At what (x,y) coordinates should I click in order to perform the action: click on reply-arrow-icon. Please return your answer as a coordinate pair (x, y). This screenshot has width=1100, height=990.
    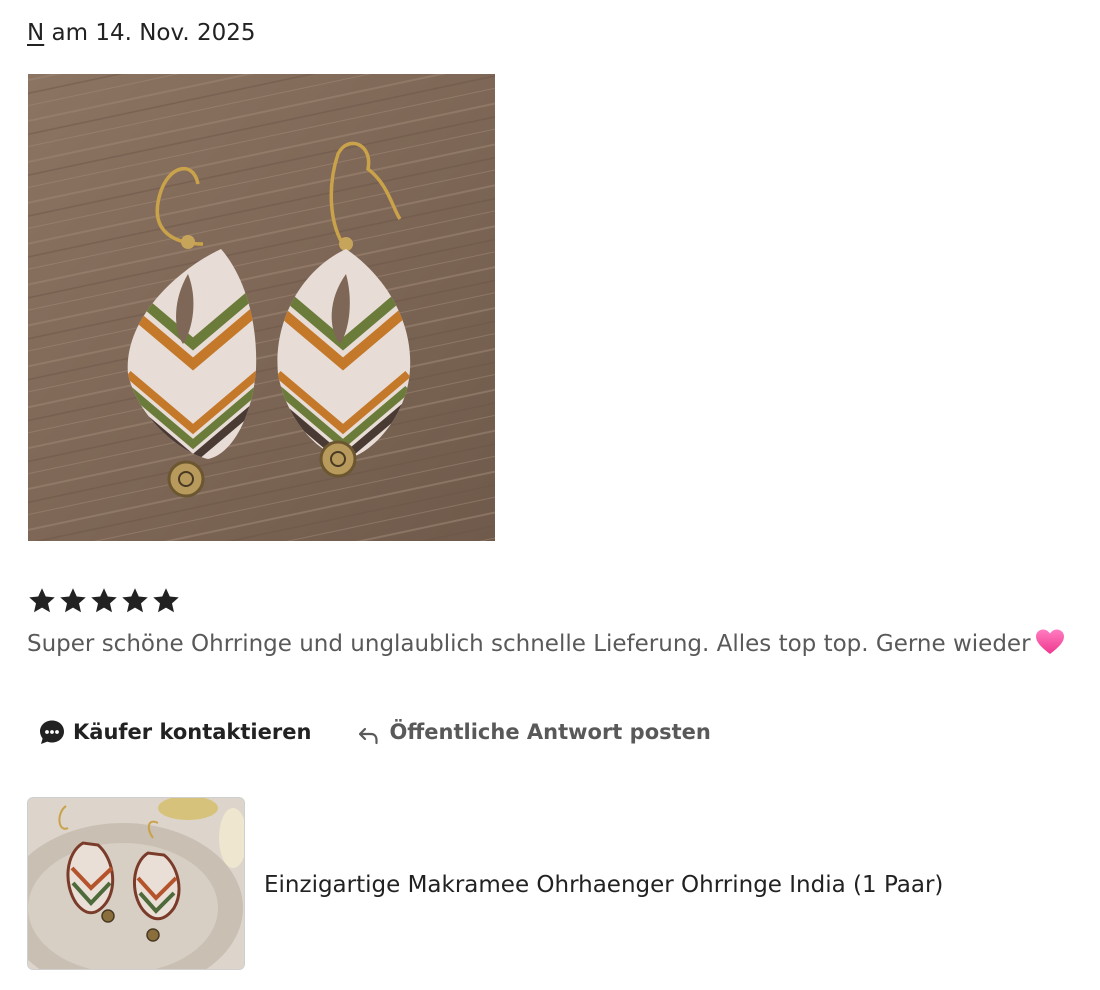
    Looking at the image, I should click on (369, 736).